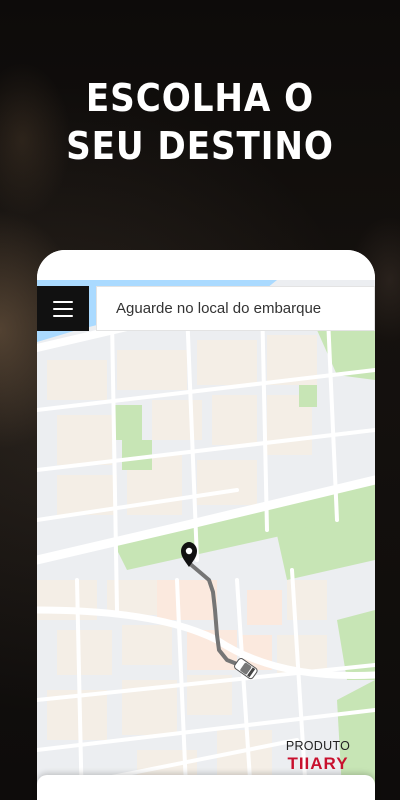 The width and height of the screenshot is (400, 800). Describe the element at coordinates (206, 787) in the screenshot. I see `bottom-sheet` at that location.